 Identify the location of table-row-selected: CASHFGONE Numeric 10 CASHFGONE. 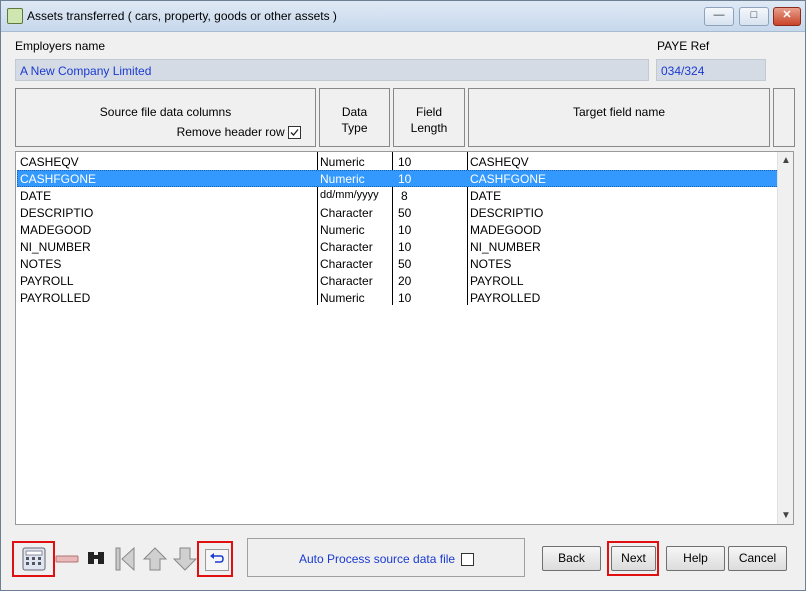
(398, 178).